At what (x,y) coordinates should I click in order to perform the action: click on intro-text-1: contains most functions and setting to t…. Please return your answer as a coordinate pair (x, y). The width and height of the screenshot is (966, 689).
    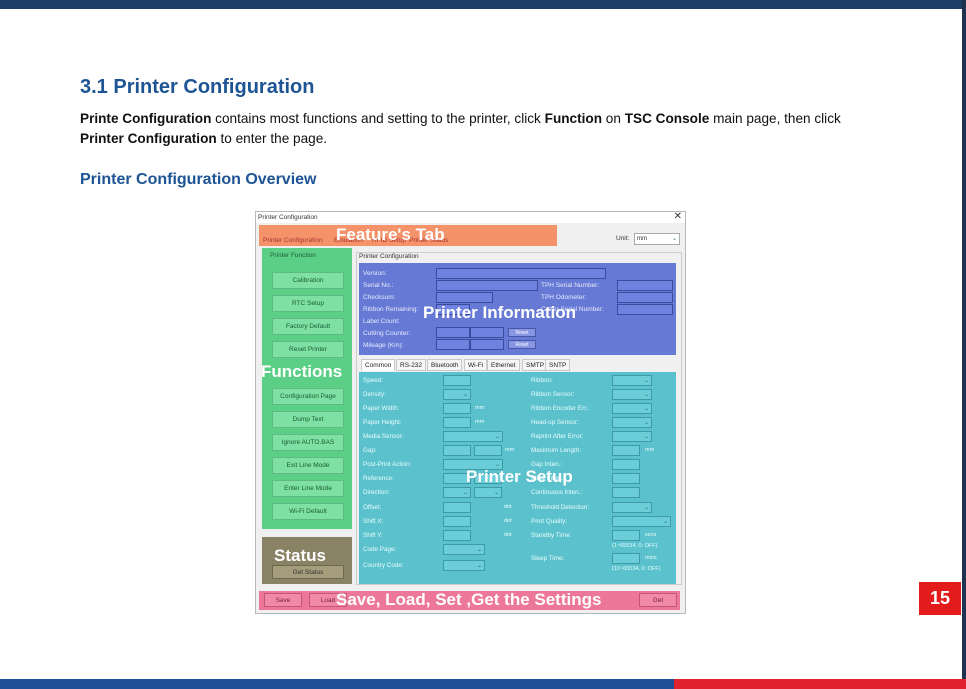
    Looking at the image, I should click on (378, 118).